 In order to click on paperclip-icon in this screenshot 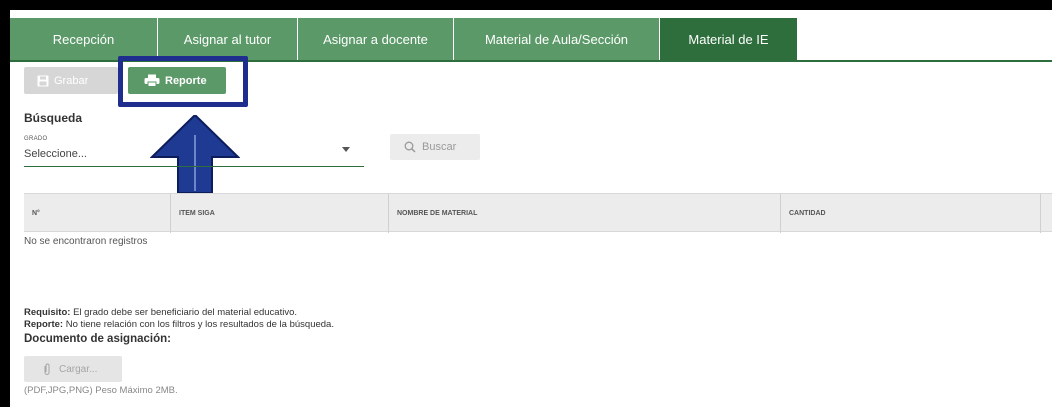, I will do `click(47, 369)`.